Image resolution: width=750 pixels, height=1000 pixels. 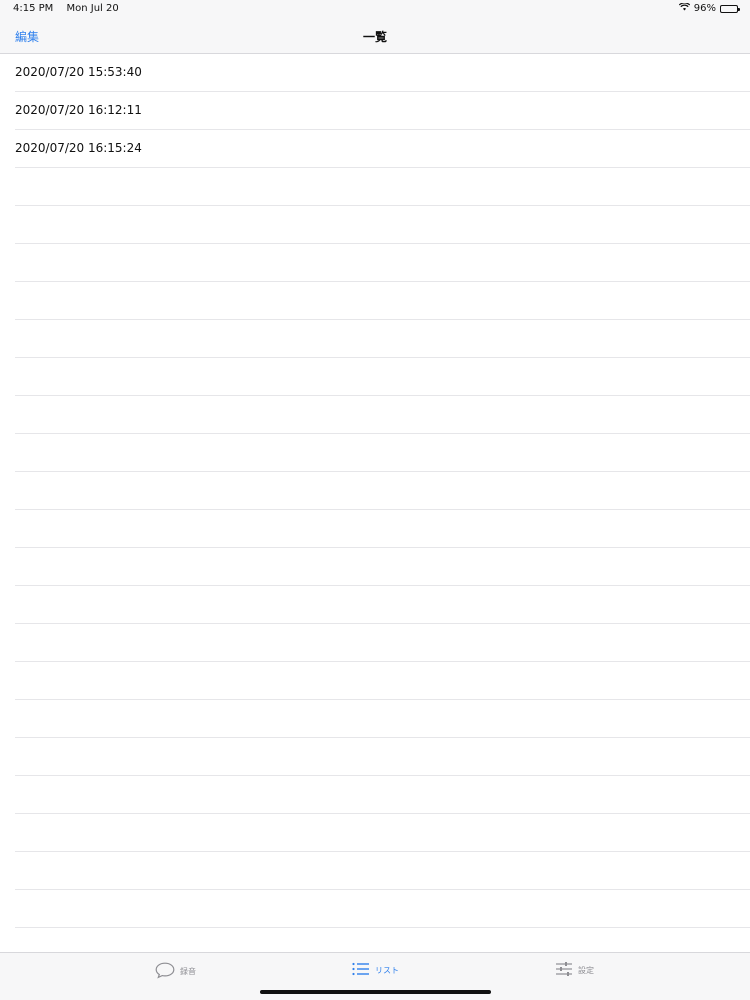 I want to click on status-right: 96%, so click(x=709, y=8).